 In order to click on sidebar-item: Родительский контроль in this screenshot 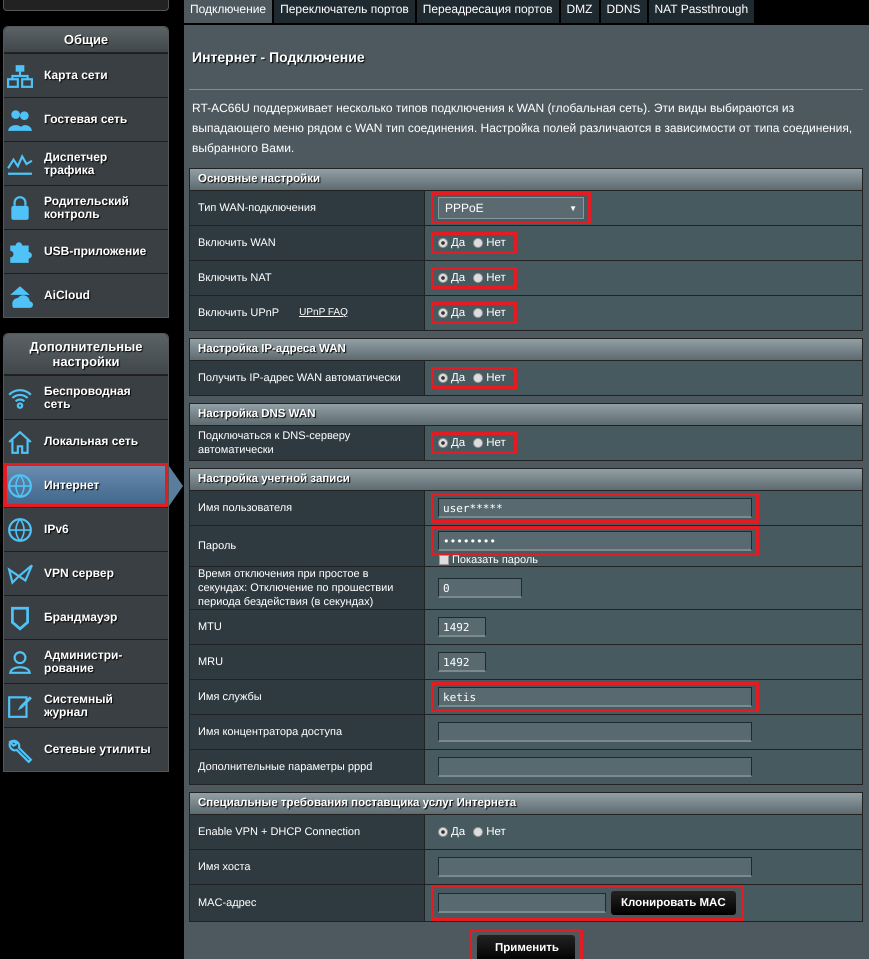, I will do `click(86, 207)`.